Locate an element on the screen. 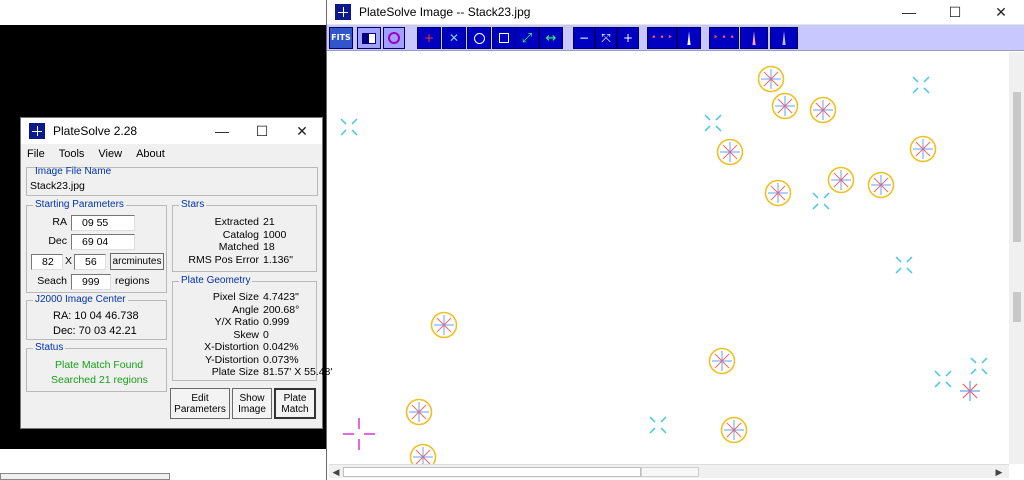 The height and width of the screenshot is (480, 1024). menu-bar: File Tools View About is located at coordinates (171, 154).